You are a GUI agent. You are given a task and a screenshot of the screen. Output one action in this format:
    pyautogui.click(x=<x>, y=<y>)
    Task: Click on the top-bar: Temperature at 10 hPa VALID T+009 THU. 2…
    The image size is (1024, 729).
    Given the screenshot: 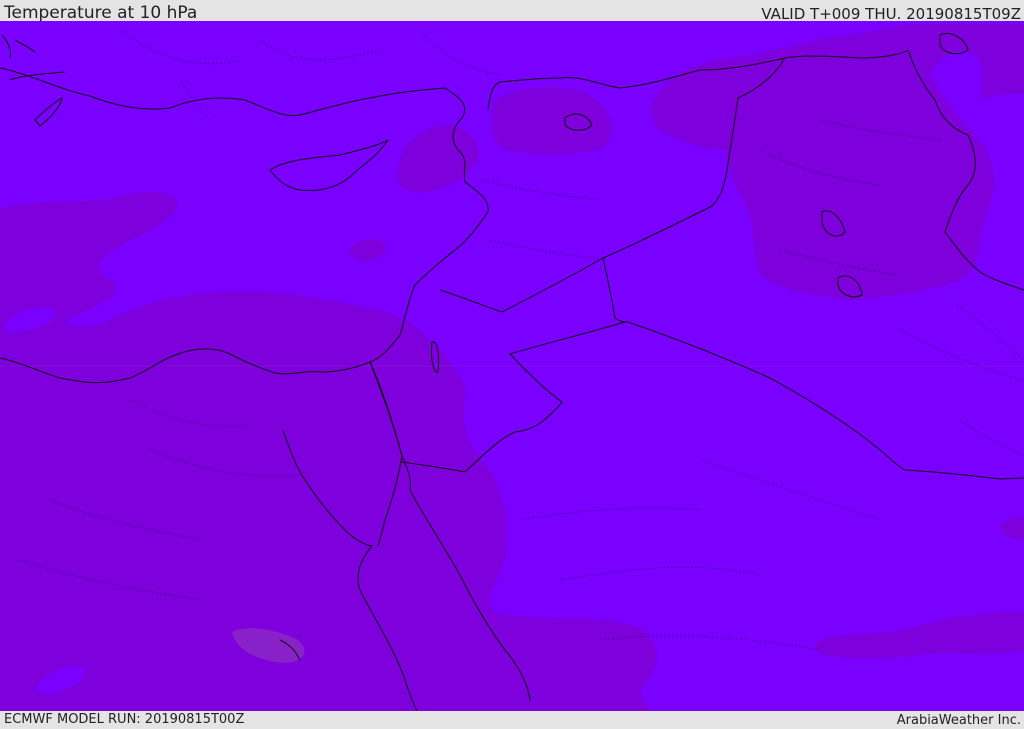 What is the action you would take?
    pyautogui.click(x=512, y=11)
    